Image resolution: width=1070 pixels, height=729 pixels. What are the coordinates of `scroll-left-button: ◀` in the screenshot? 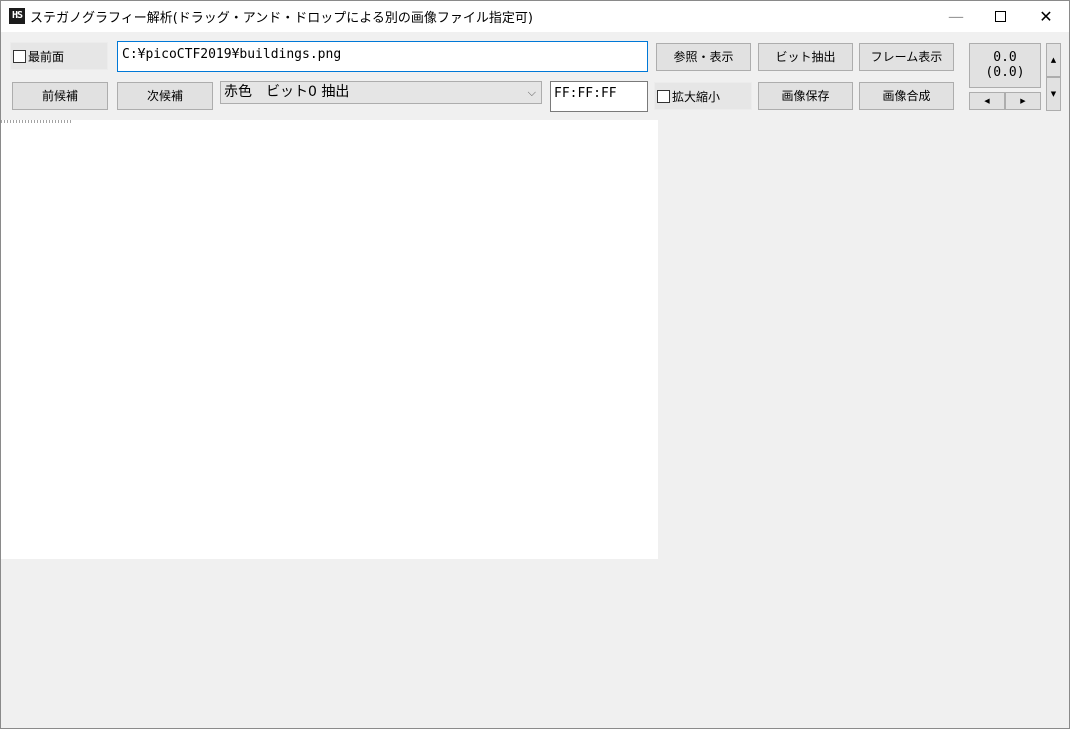 It's located at (987, 101).